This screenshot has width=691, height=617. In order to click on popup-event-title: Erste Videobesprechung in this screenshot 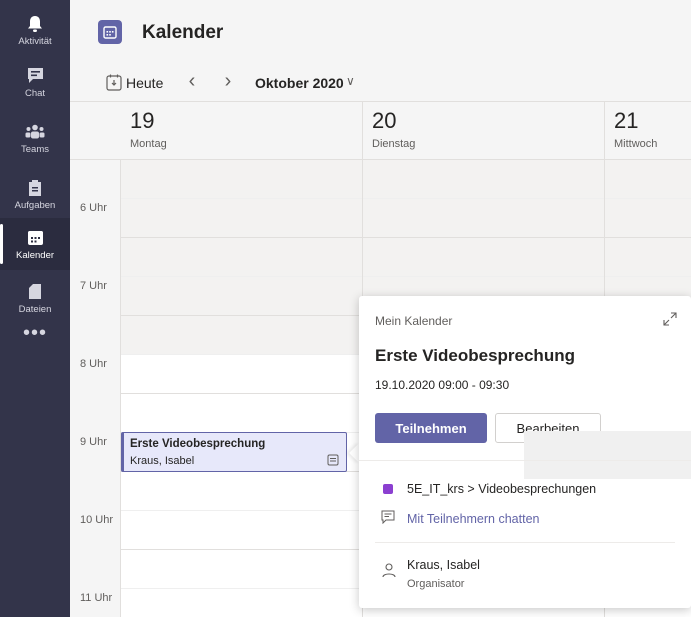, I will do `click(475, 355)`.